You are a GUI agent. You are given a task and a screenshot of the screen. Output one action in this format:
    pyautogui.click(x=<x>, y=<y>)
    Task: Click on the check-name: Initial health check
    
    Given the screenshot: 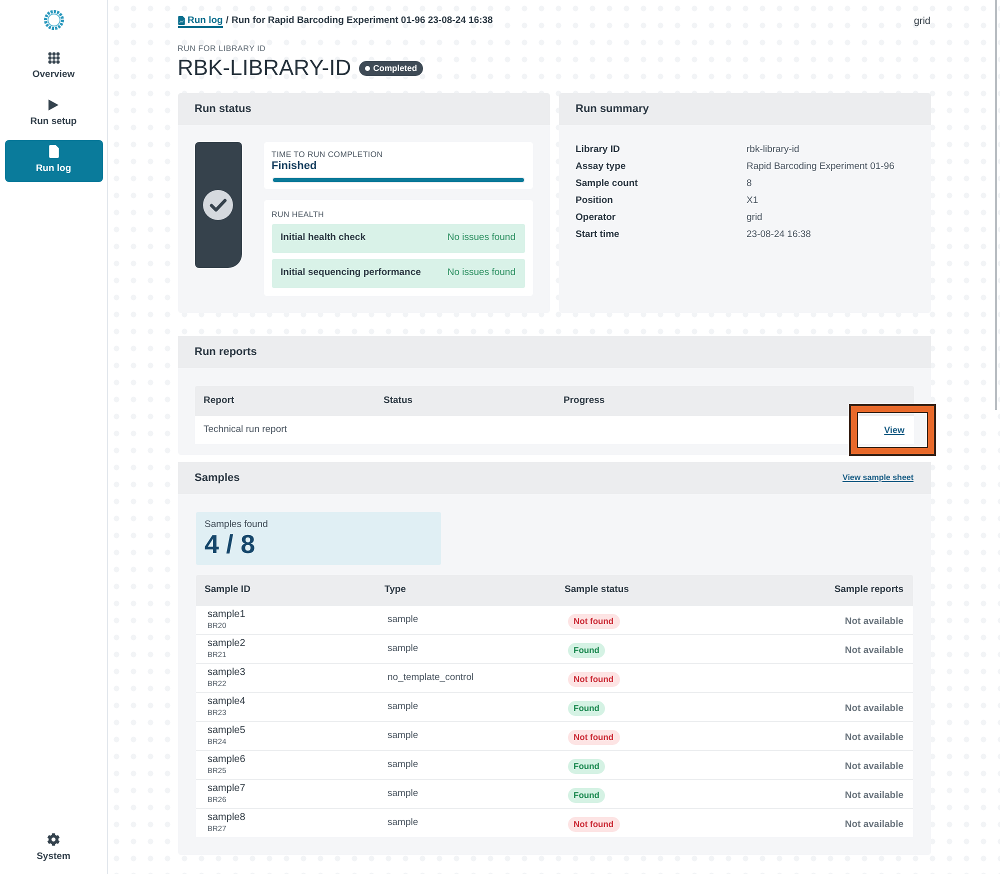 What is the action you would take?
    pyautogui.click(x=323, y=238)
    